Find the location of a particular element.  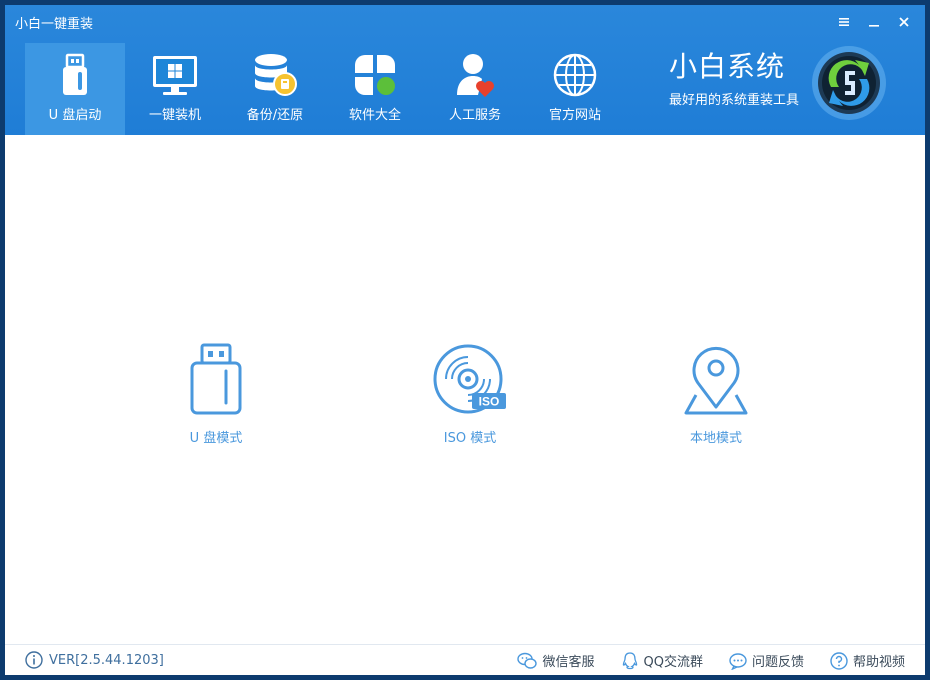

menu-button is located at coordinates (844, 22).